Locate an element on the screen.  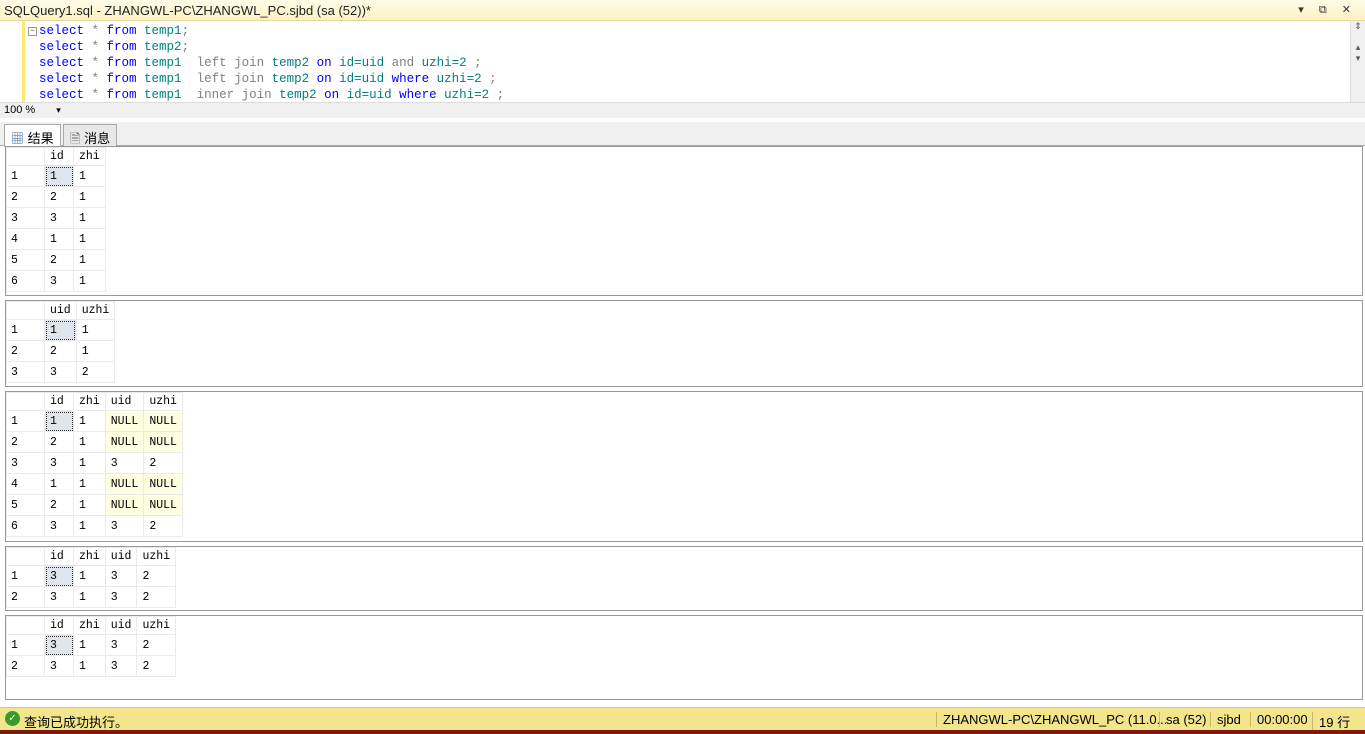
table-row: 411 is located at coordinates (56, 239).